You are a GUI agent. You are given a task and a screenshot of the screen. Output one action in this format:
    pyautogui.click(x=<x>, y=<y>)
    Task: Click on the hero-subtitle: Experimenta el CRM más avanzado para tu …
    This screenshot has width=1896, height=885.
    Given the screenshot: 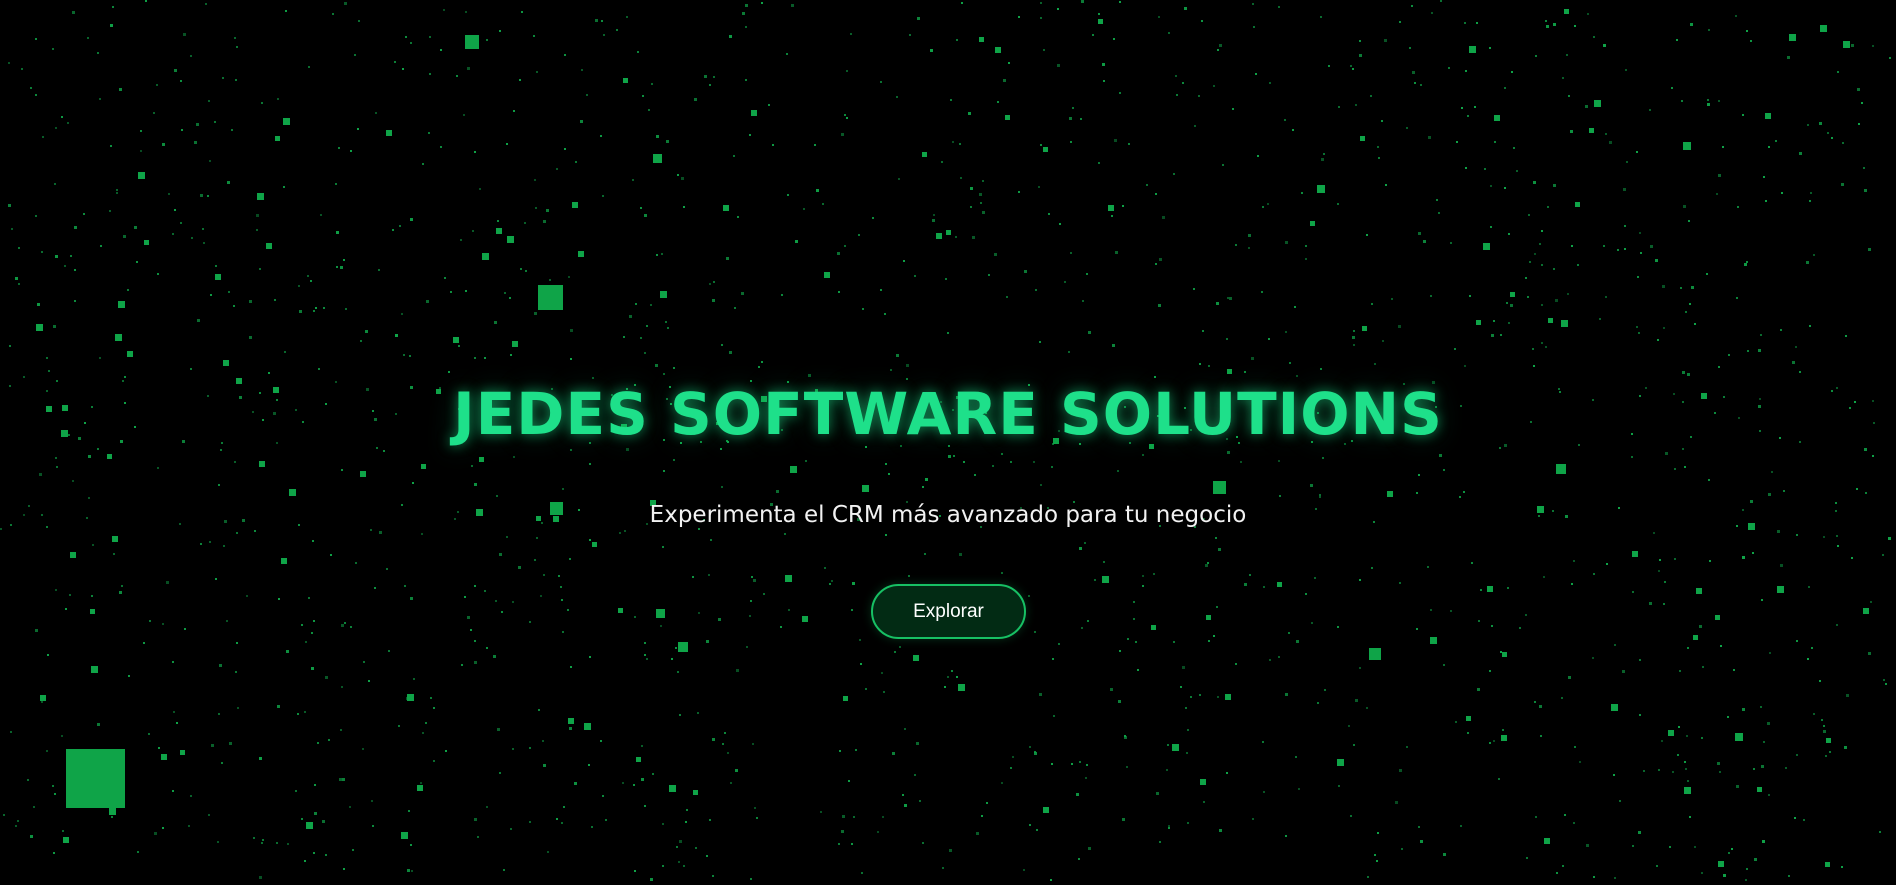 What is the action you would take?
    pyautogui.click(x=948, y=515)
    